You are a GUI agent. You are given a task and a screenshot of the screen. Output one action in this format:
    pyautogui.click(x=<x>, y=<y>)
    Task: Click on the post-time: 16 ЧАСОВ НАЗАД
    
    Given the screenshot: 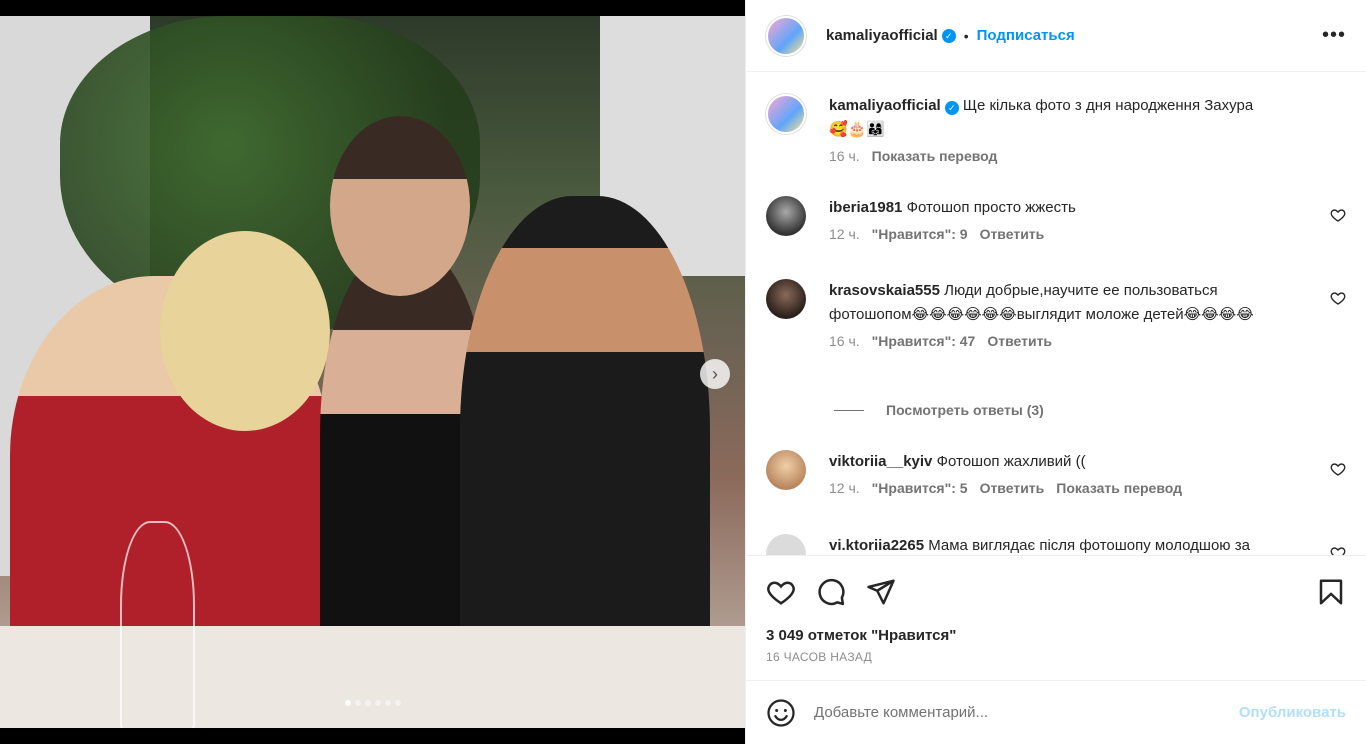 What is the action you would take?
    pyautogui.click(x=1056, y=662)
    